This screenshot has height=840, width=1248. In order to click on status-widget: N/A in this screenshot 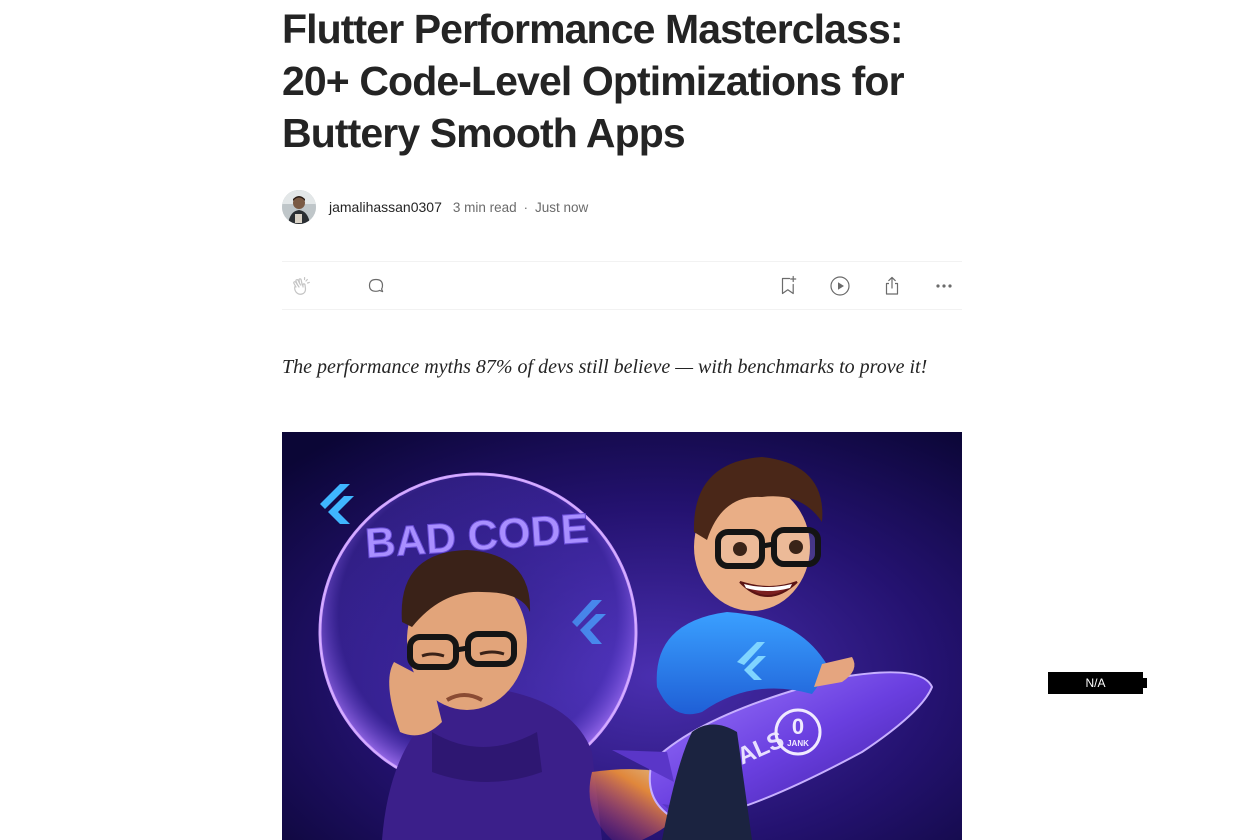, I will do `click(1097, 683)`.